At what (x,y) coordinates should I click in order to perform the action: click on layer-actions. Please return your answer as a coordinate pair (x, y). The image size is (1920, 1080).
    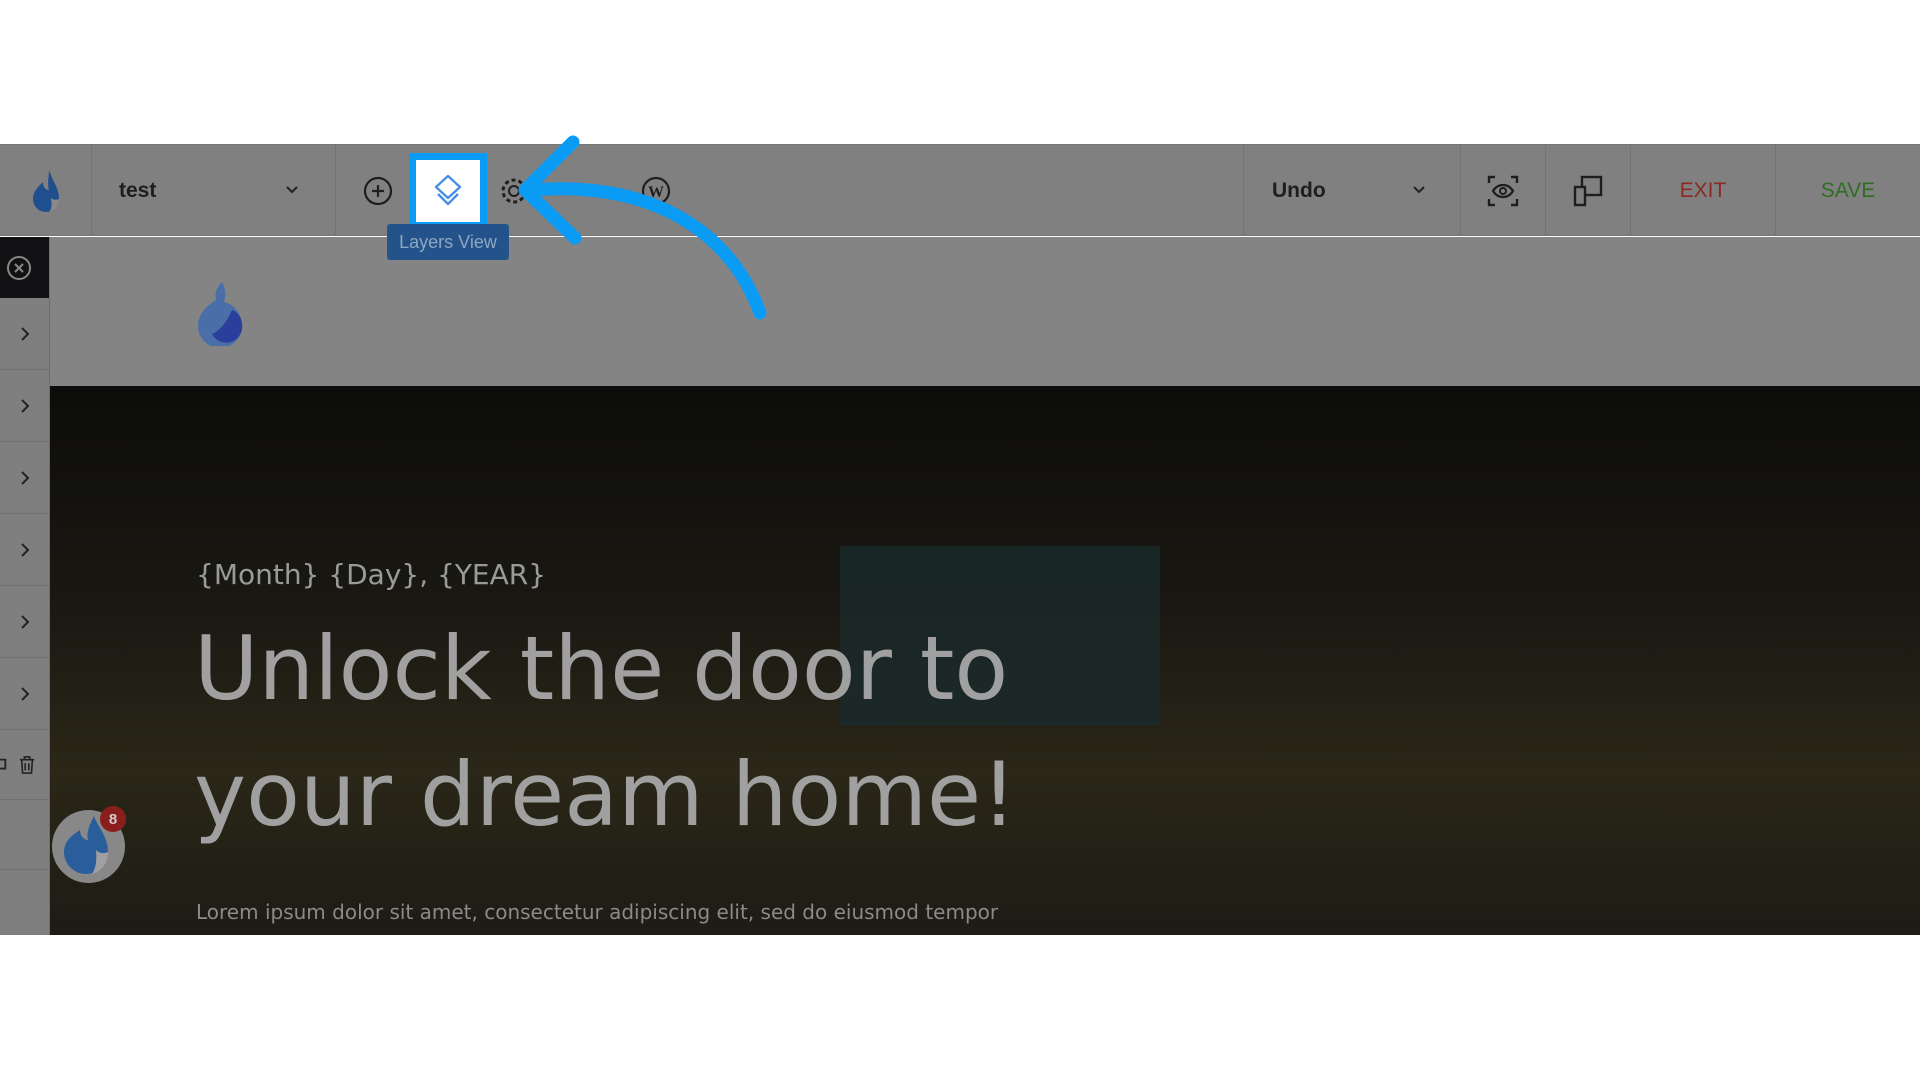
    Looking at the image, I should click on (24, 765).